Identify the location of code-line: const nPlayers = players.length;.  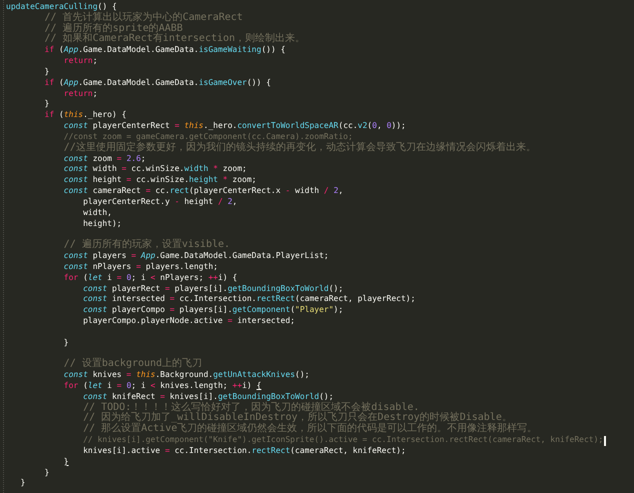
(141, 267).